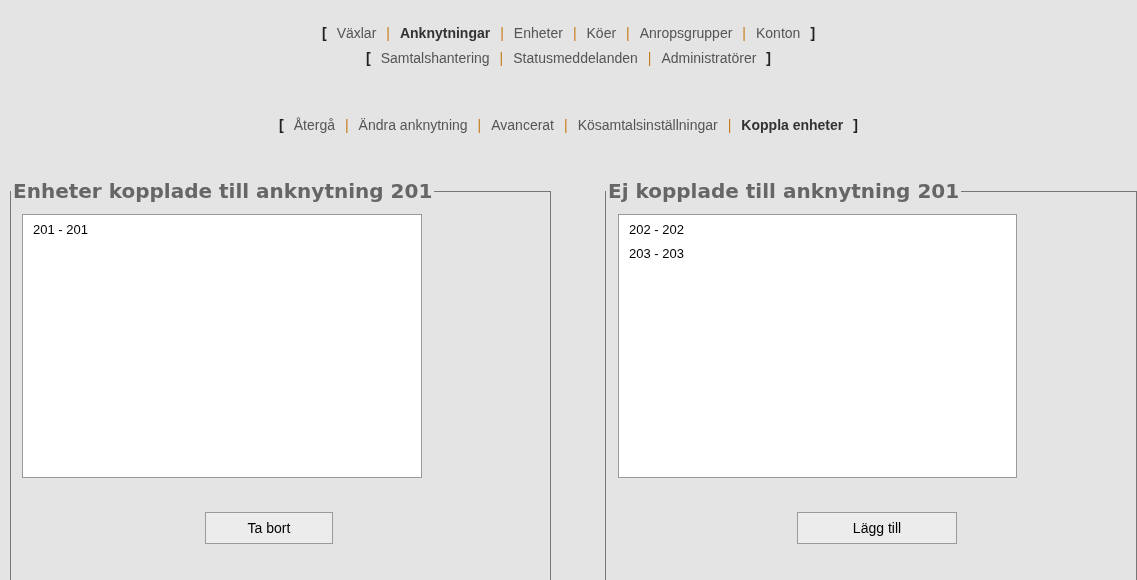 This screenshot has width=1137, height=580. What do you see at coordinates (269, 528) in the screenshot?
I see `remove-button: Ta bort` at bounding box center [269, 528].